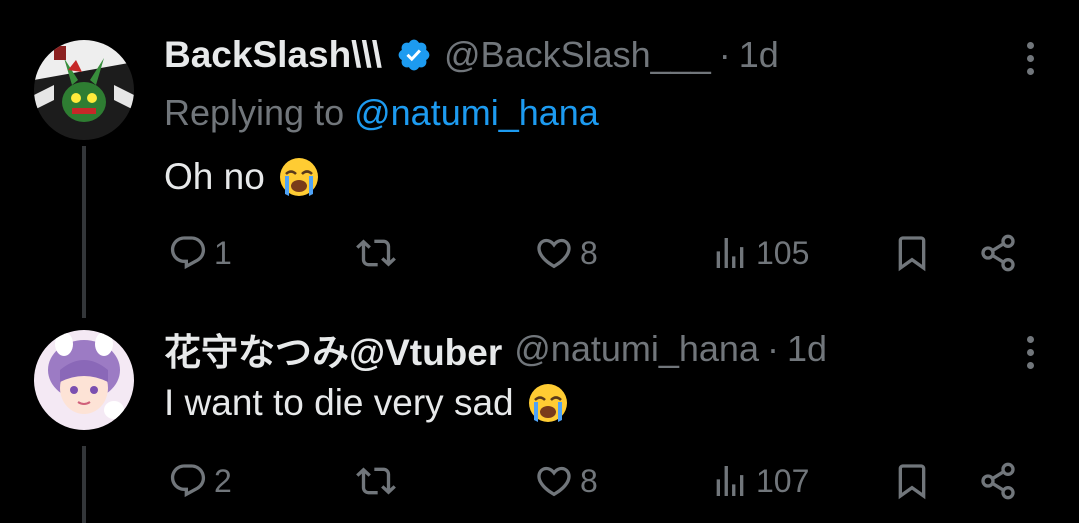 The height and width of the screenshot is (523, 1079). I want to click on reply-button: 1, so click(200, 253).